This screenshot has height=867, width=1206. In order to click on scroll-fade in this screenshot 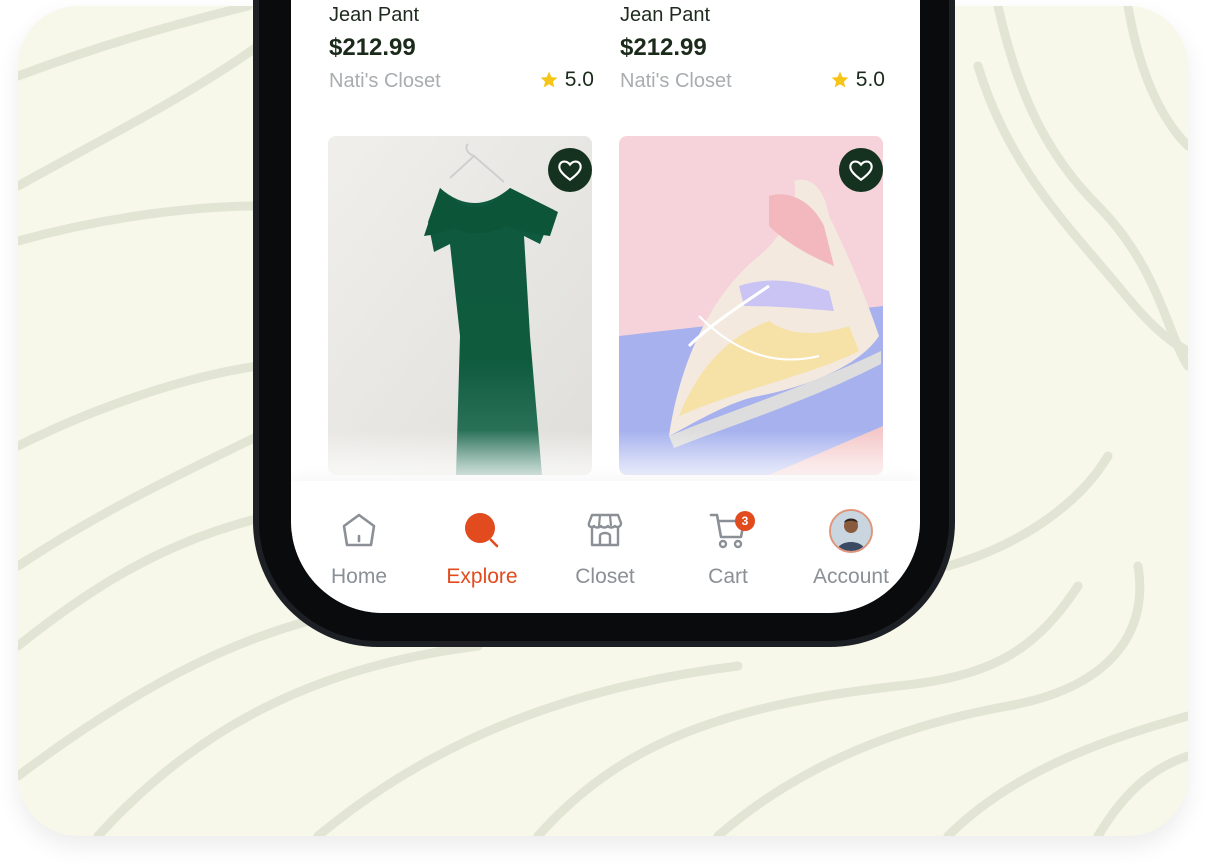, I will do `click(605, 458)`.